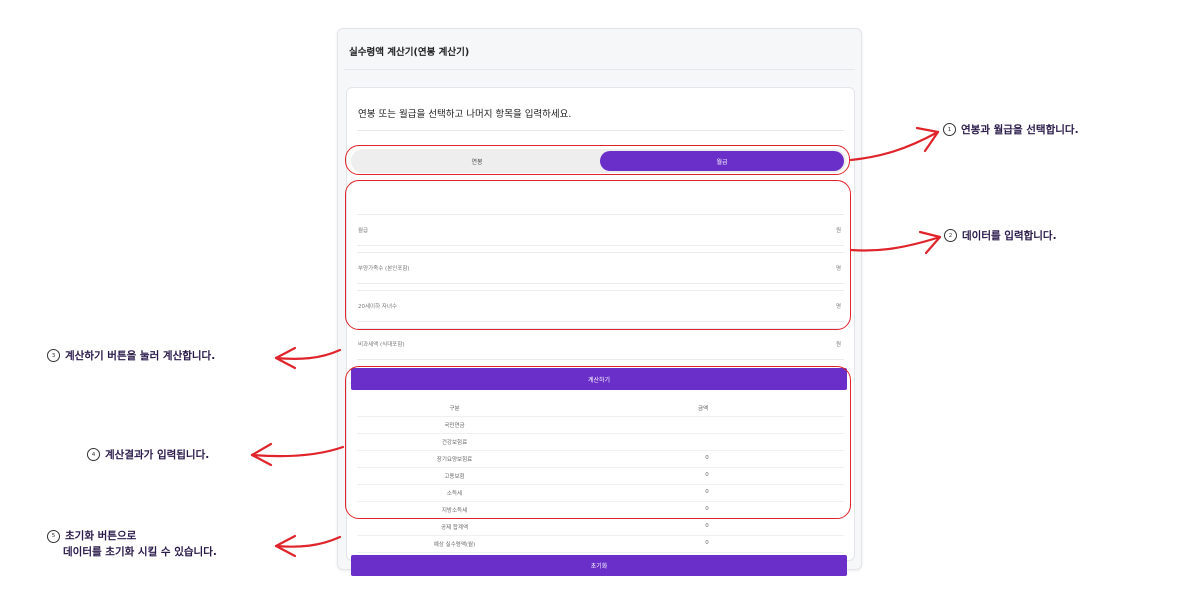  I want to click on row-label: 공제 합계액, so click(454, 528).